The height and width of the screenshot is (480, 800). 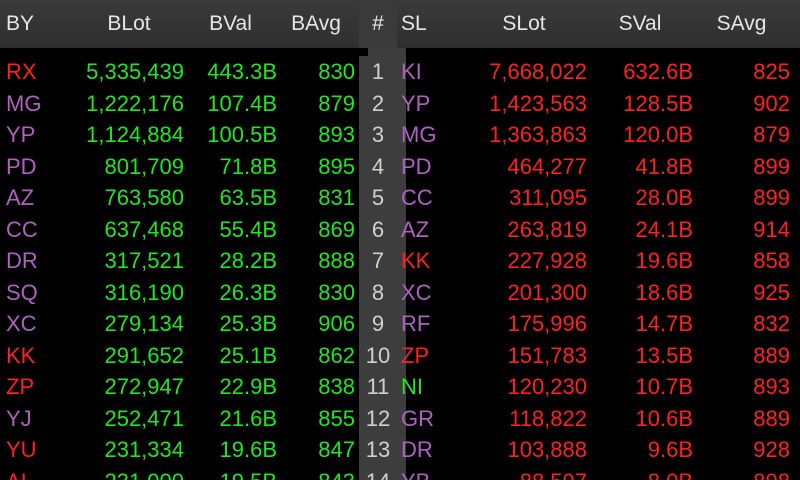 I want to click on buy-value: 26.3B, so click(x=248, y=292).